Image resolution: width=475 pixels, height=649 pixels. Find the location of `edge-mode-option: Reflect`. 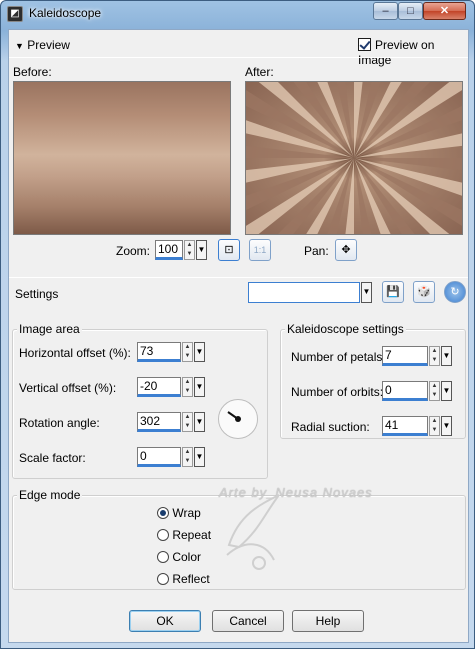

edge-mode-option: Reflect is located at coordinates (183, 578).